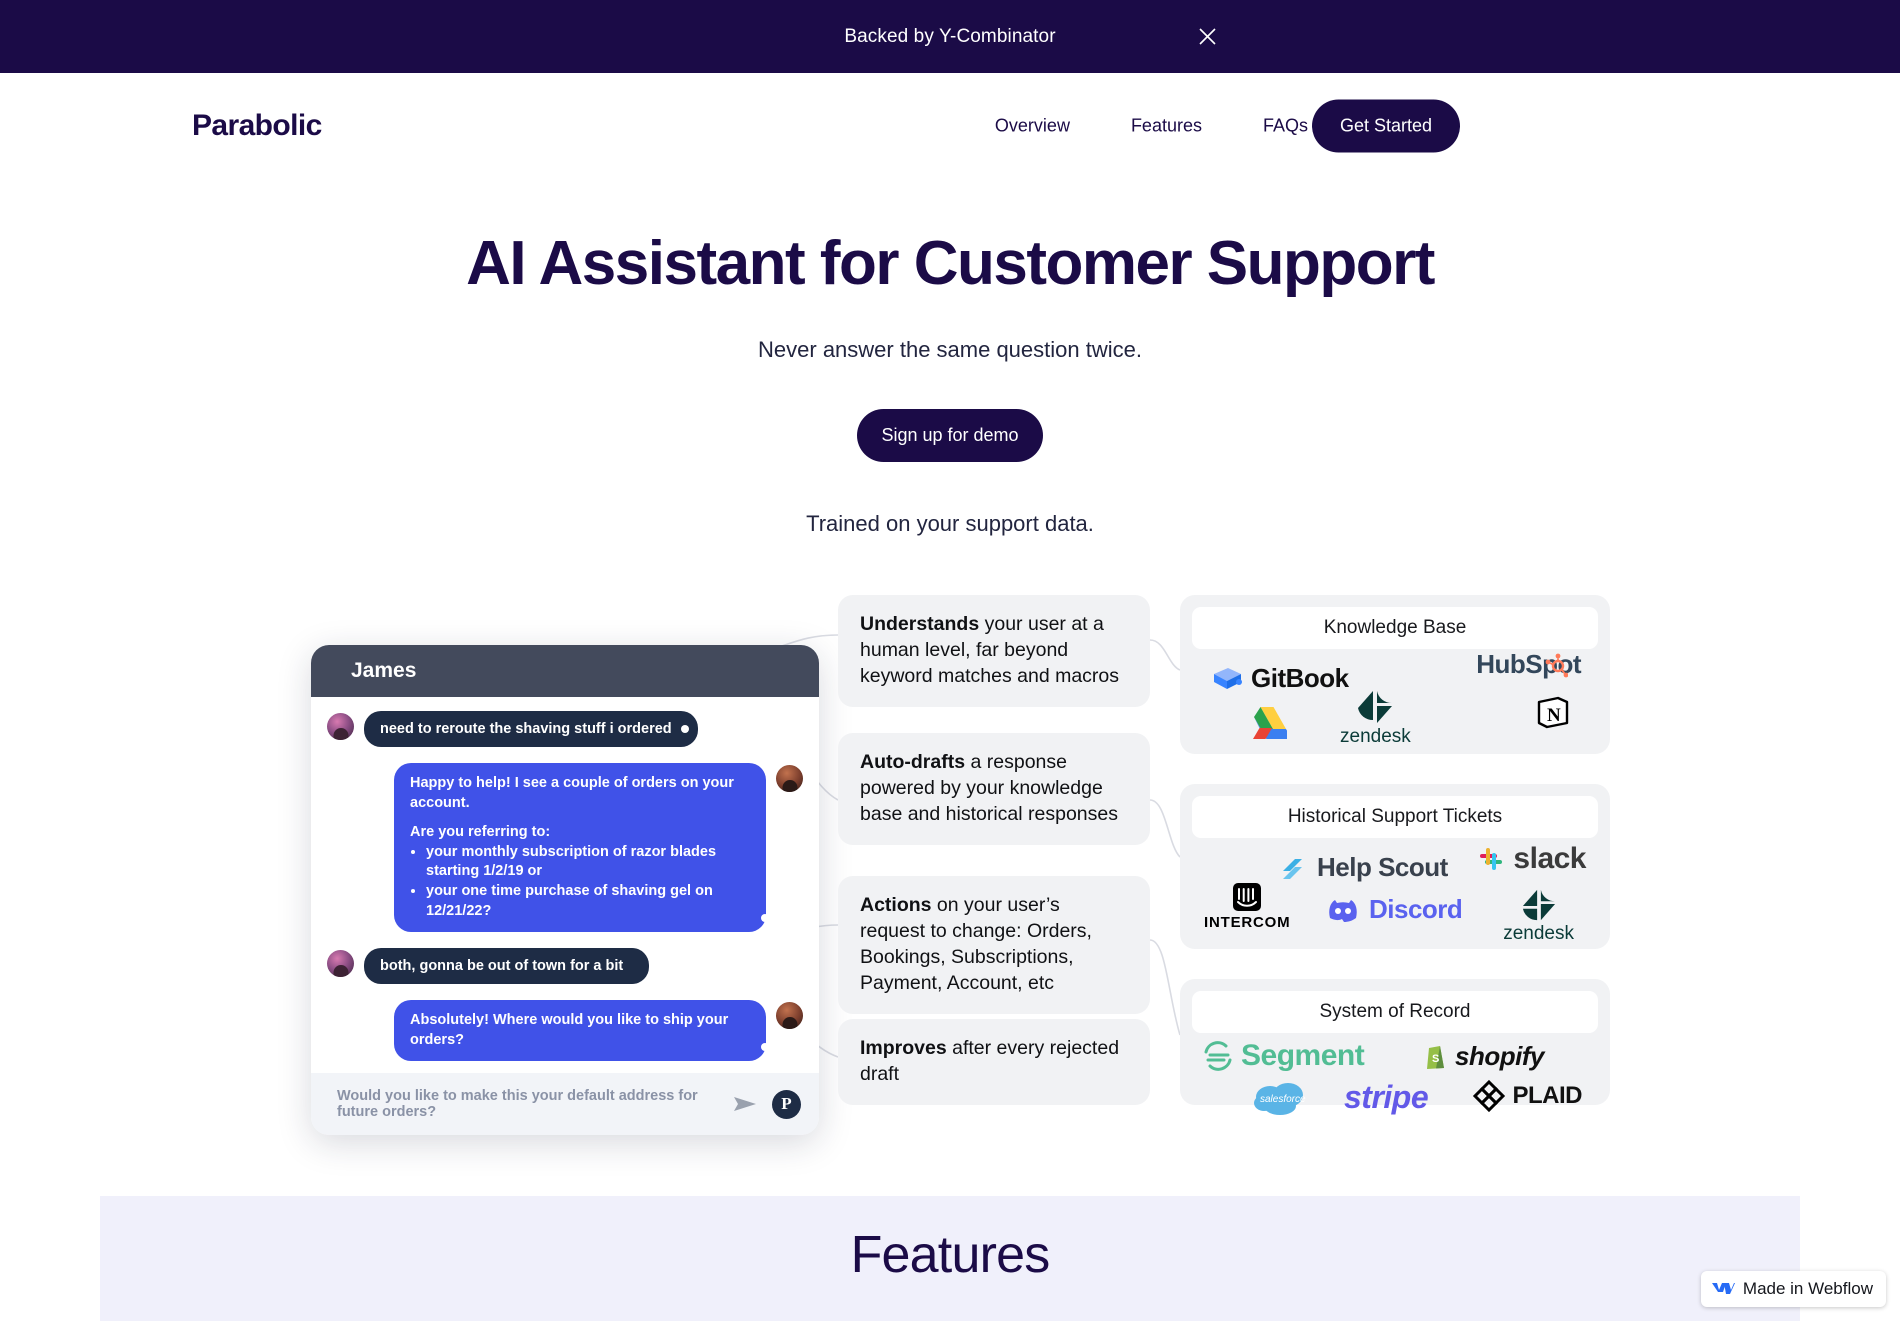 This screenshot has height=1321, width=1900. I want to click on close-icon-glyph, so click(1207, 36).